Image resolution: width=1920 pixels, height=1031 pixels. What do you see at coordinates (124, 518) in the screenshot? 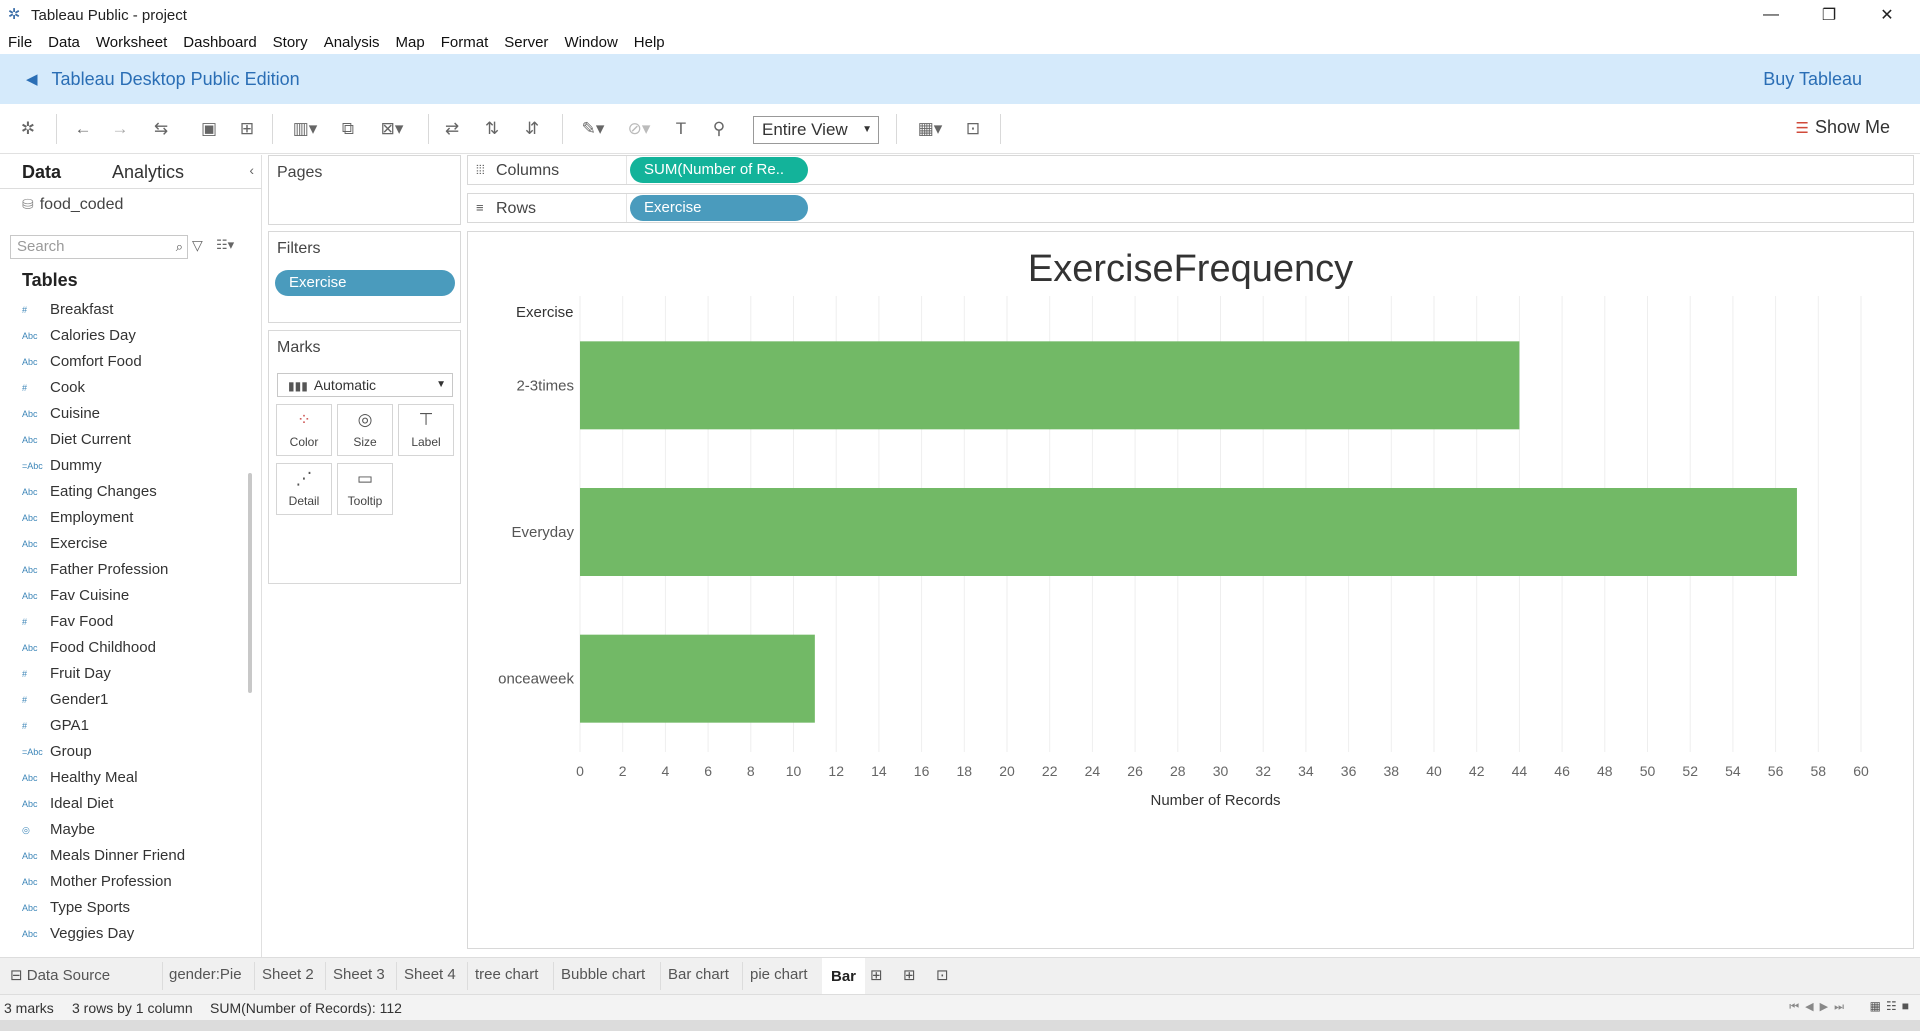
I see `field-item: Abc Employment` at bounding box center [124, 518].